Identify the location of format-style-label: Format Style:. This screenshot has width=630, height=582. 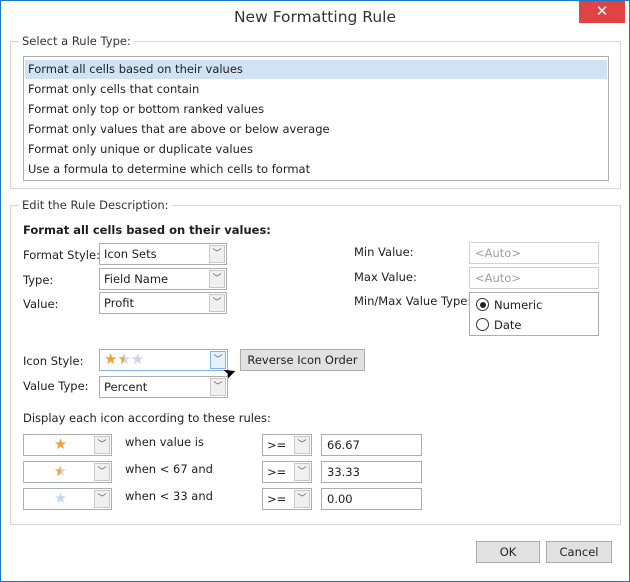
(61, 255).